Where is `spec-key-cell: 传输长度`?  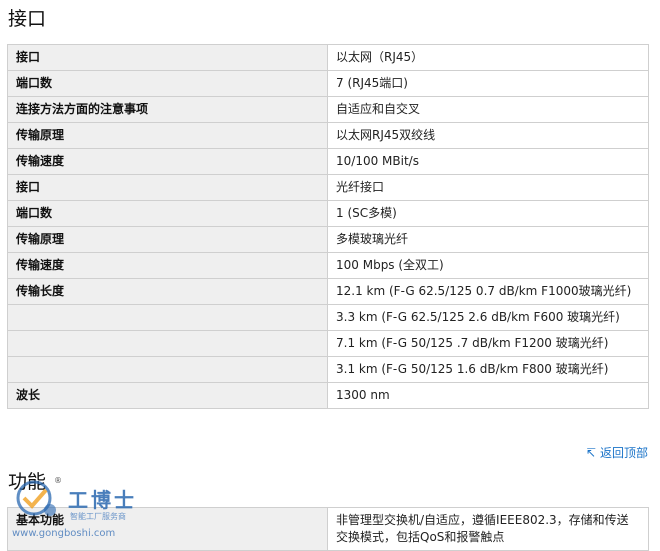 spec-key-cell: 传输长度 is located at coordinates (167, 291).